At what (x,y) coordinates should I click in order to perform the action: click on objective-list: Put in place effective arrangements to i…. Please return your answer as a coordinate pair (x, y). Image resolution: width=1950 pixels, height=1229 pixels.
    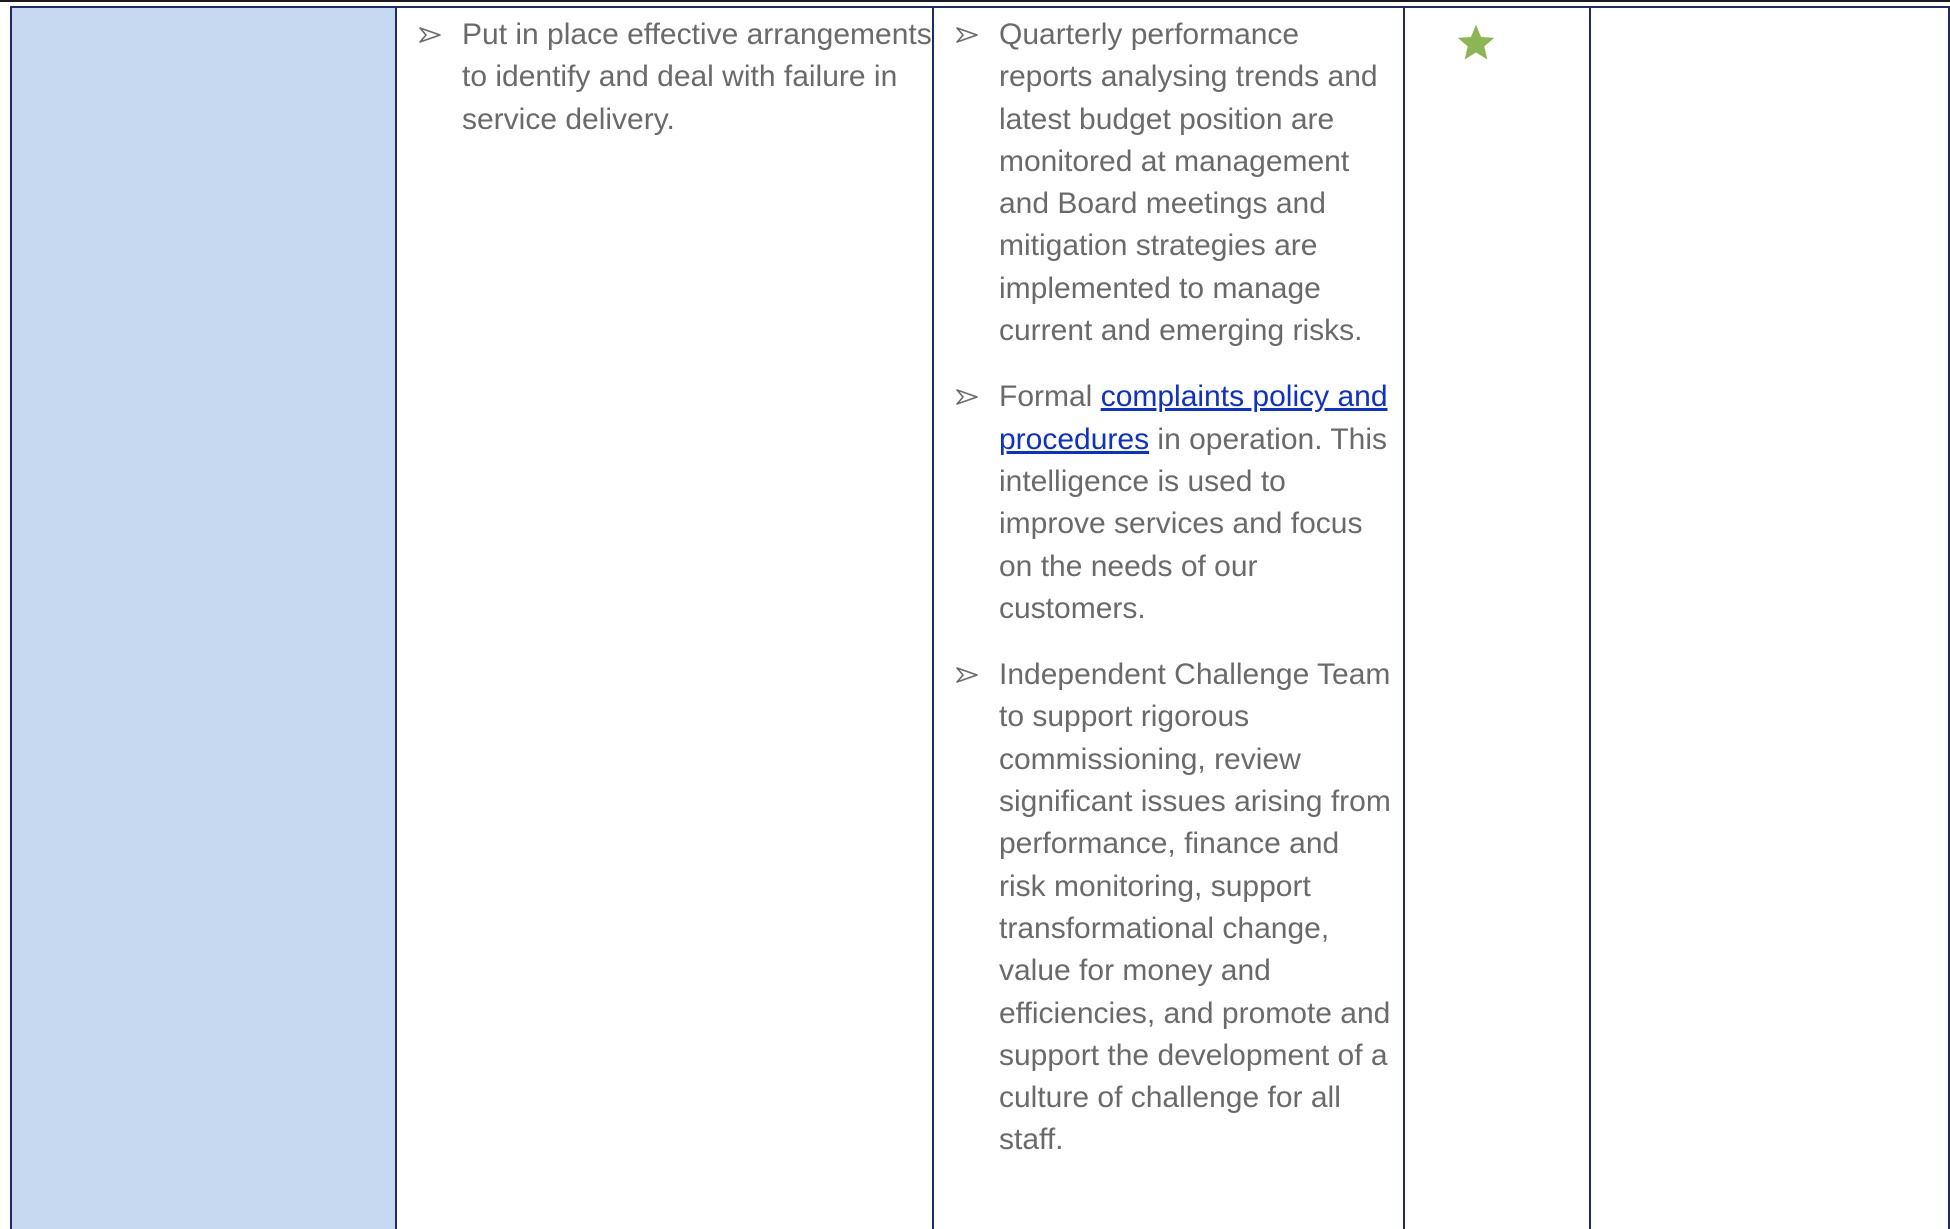
    Looking at the image, I should click on (664, 77).